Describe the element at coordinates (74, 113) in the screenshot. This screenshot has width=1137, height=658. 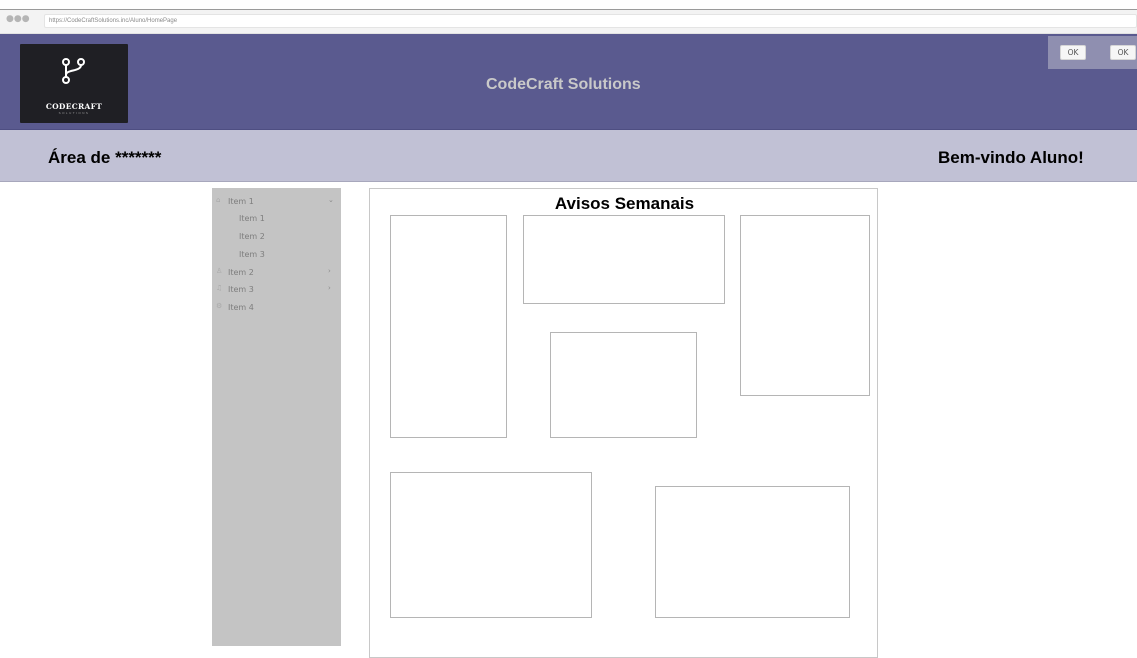
I see `logo-subtext: SOLUTIONS` at that location.